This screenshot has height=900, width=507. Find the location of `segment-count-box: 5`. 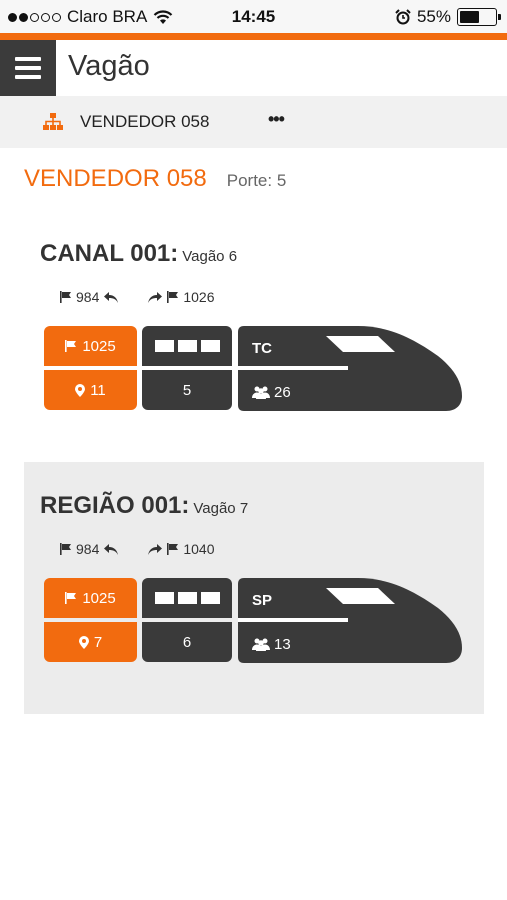

segment-count-box: 5 is located at coordinates (187, 390).